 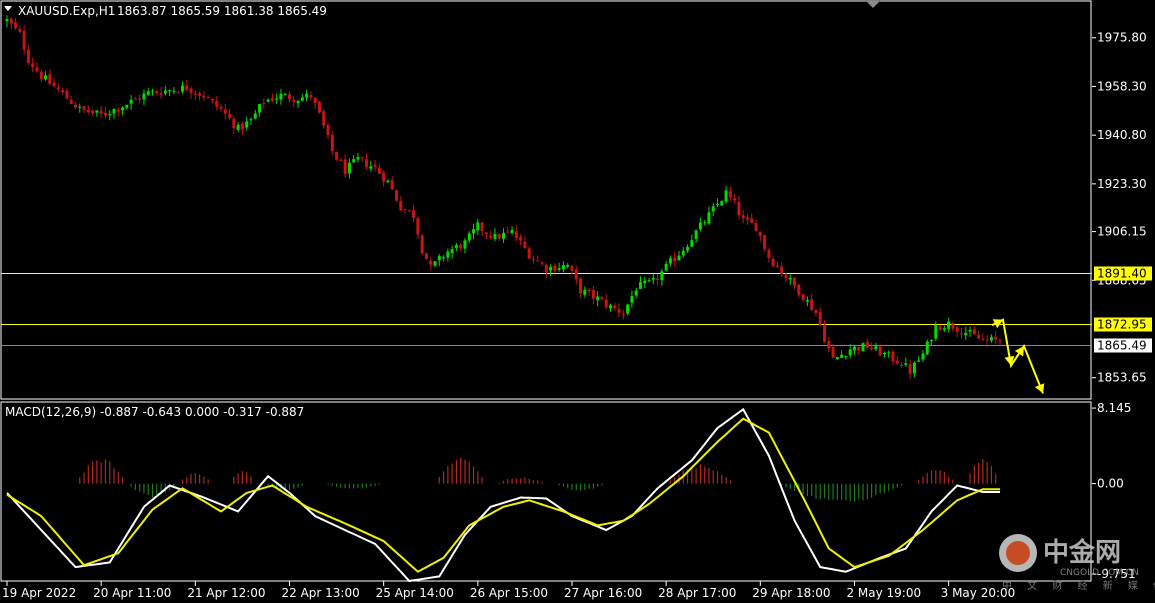 I want to click on level-price-label: 1872.95, so click(x=1122, y=325).